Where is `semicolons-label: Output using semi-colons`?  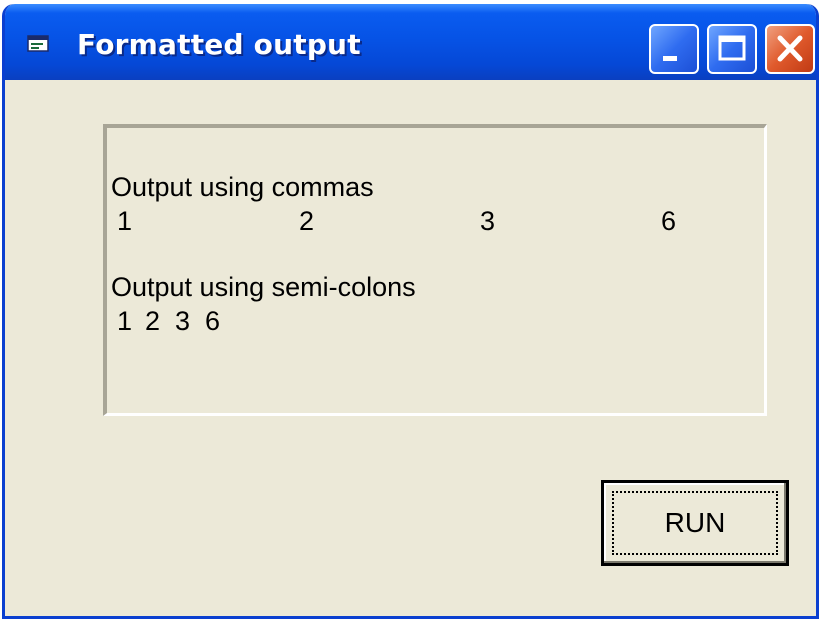
semicolons-label: Output using semi-colons is located at coordinates (263, 287).